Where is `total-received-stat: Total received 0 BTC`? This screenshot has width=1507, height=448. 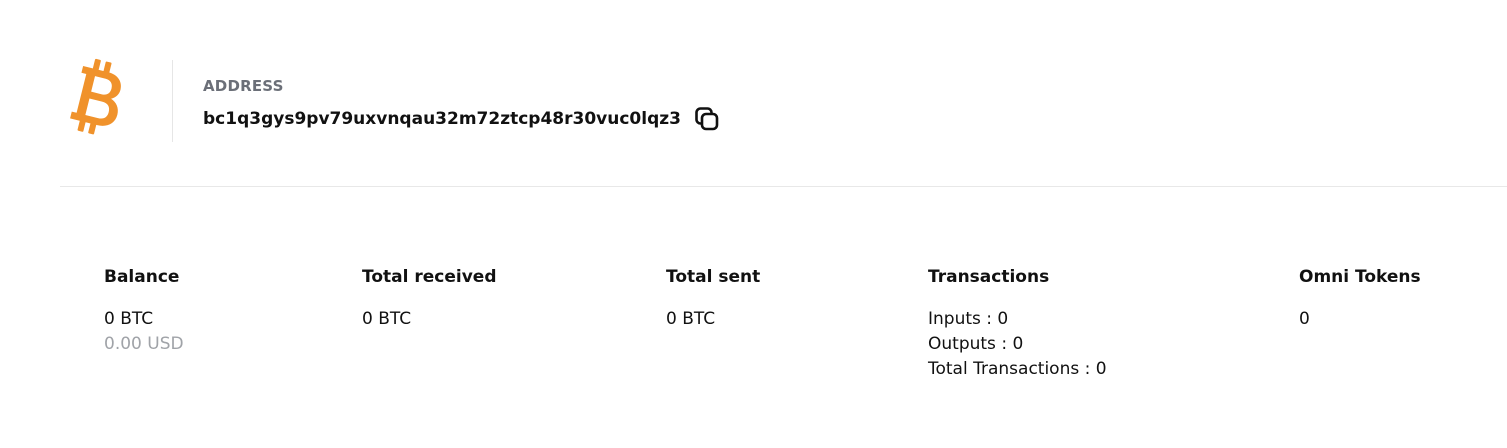 total-received-stat: Total received 0 BTC is located at coordinates (429, 298).